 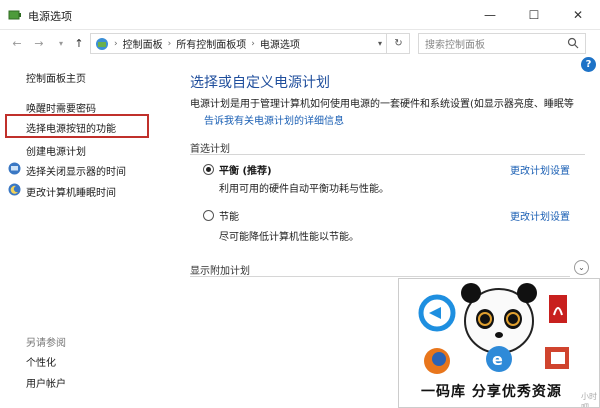 I want to click on sidebar-home-link: 控制面板主页, so click(x=56, y=77).